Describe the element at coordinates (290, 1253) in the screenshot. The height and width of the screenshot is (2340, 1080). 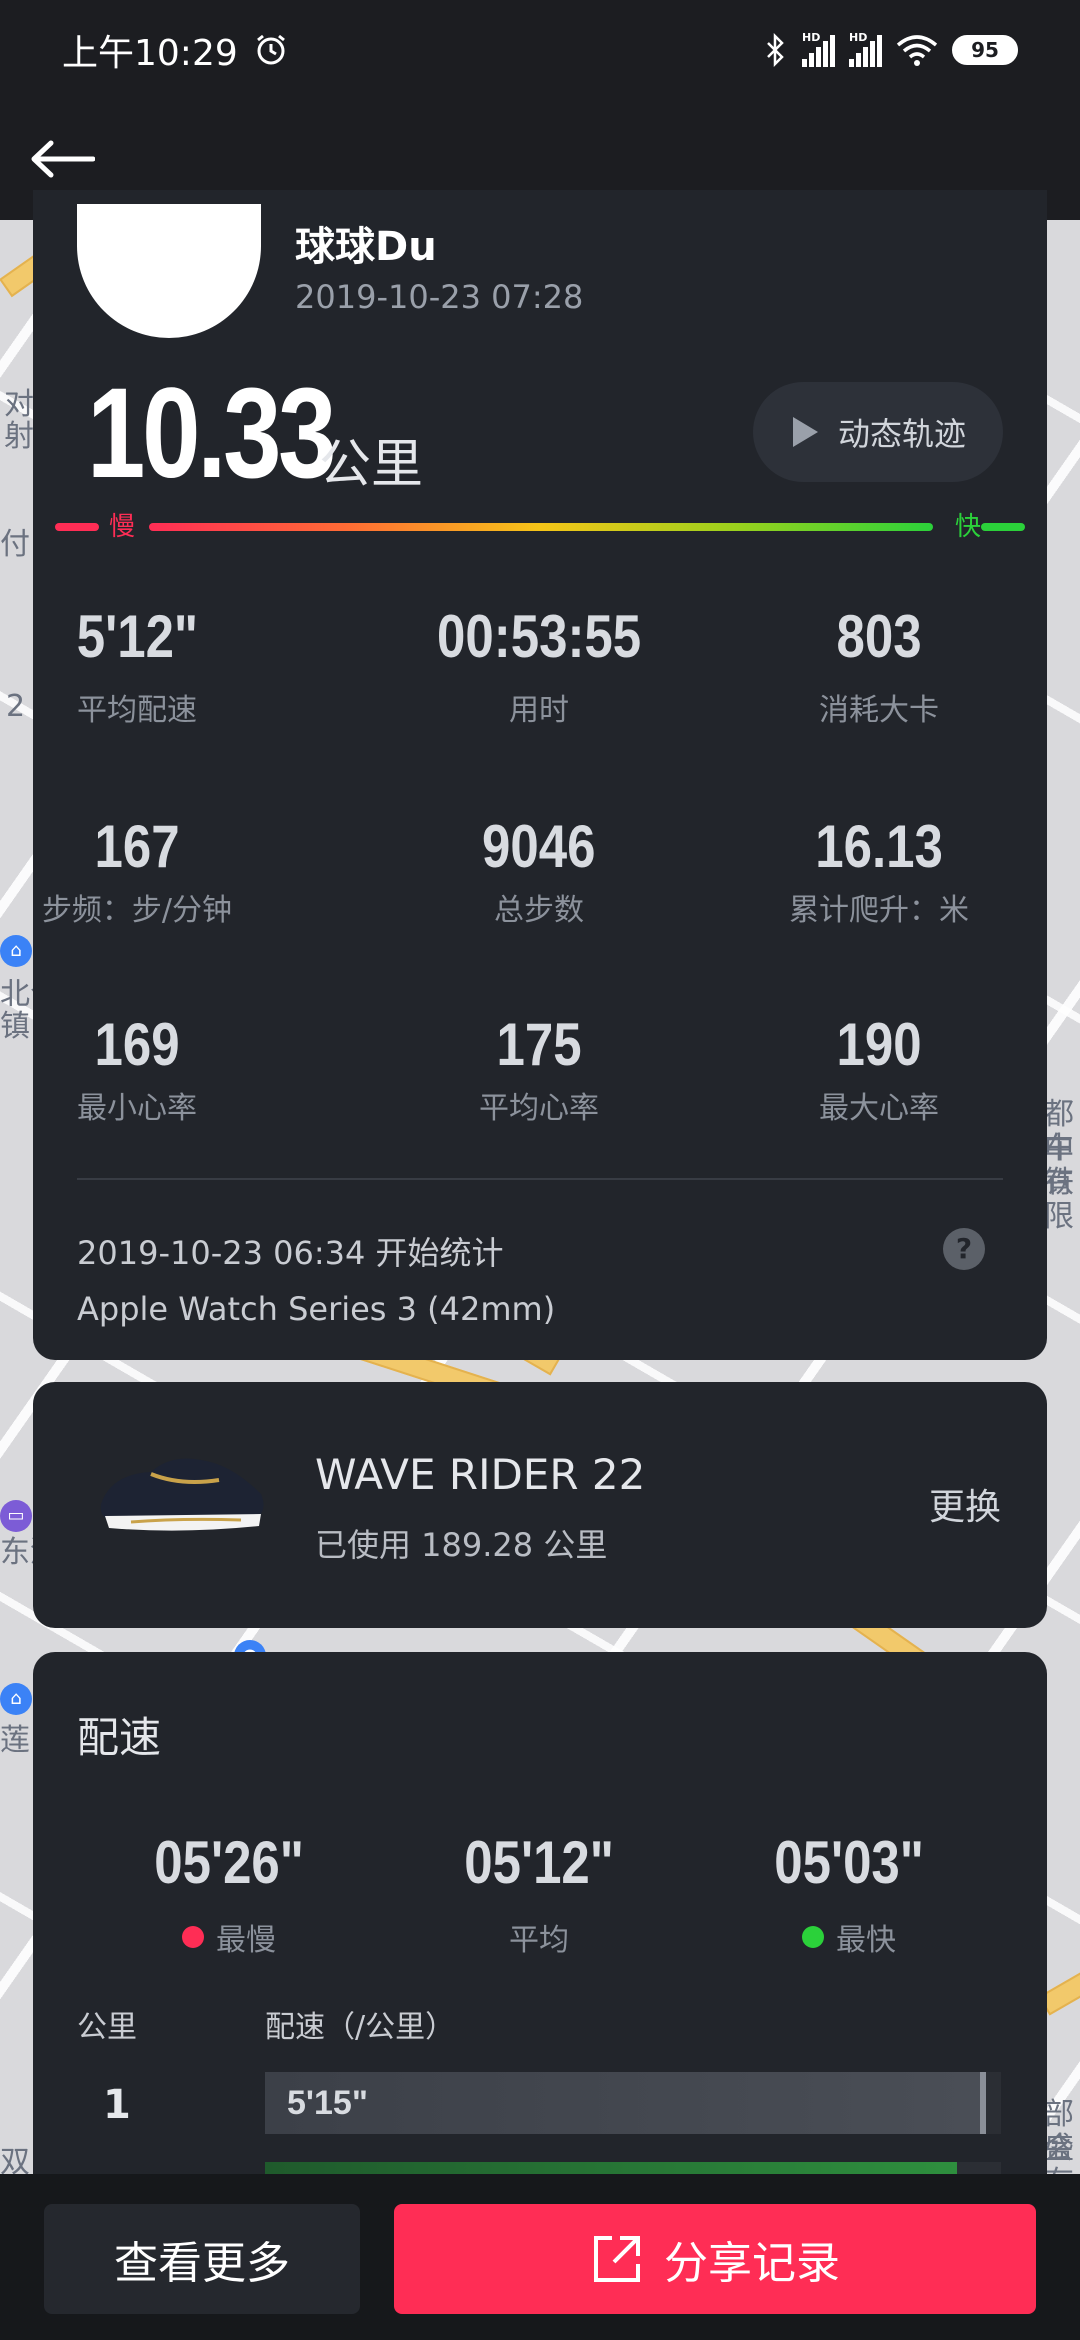
I see `start-time-info: 2019-10-23 06:34 开始统计` at that location.